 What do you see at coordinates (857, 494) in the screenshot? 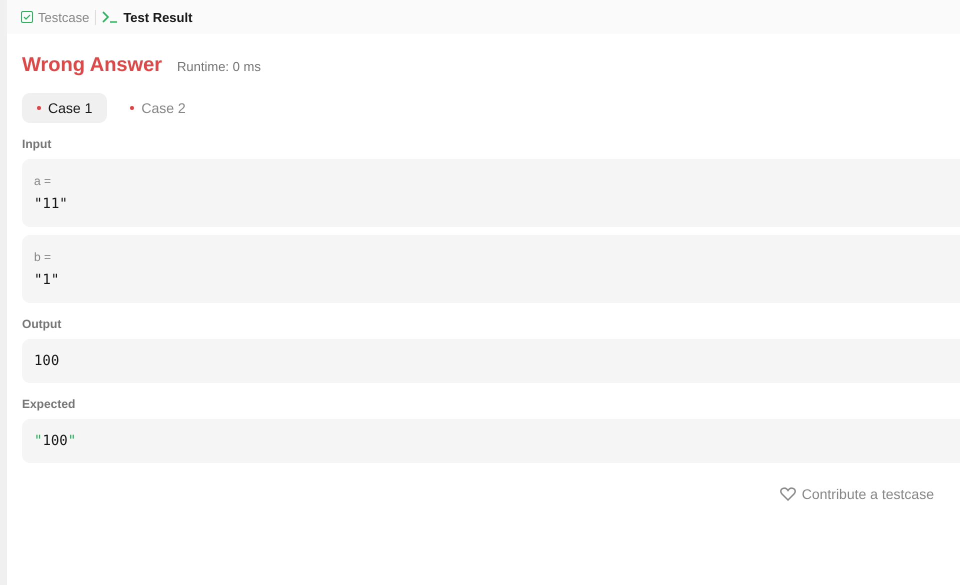
I see `contribute-link: Contribute a testcase` at bounding box center [857, 494].